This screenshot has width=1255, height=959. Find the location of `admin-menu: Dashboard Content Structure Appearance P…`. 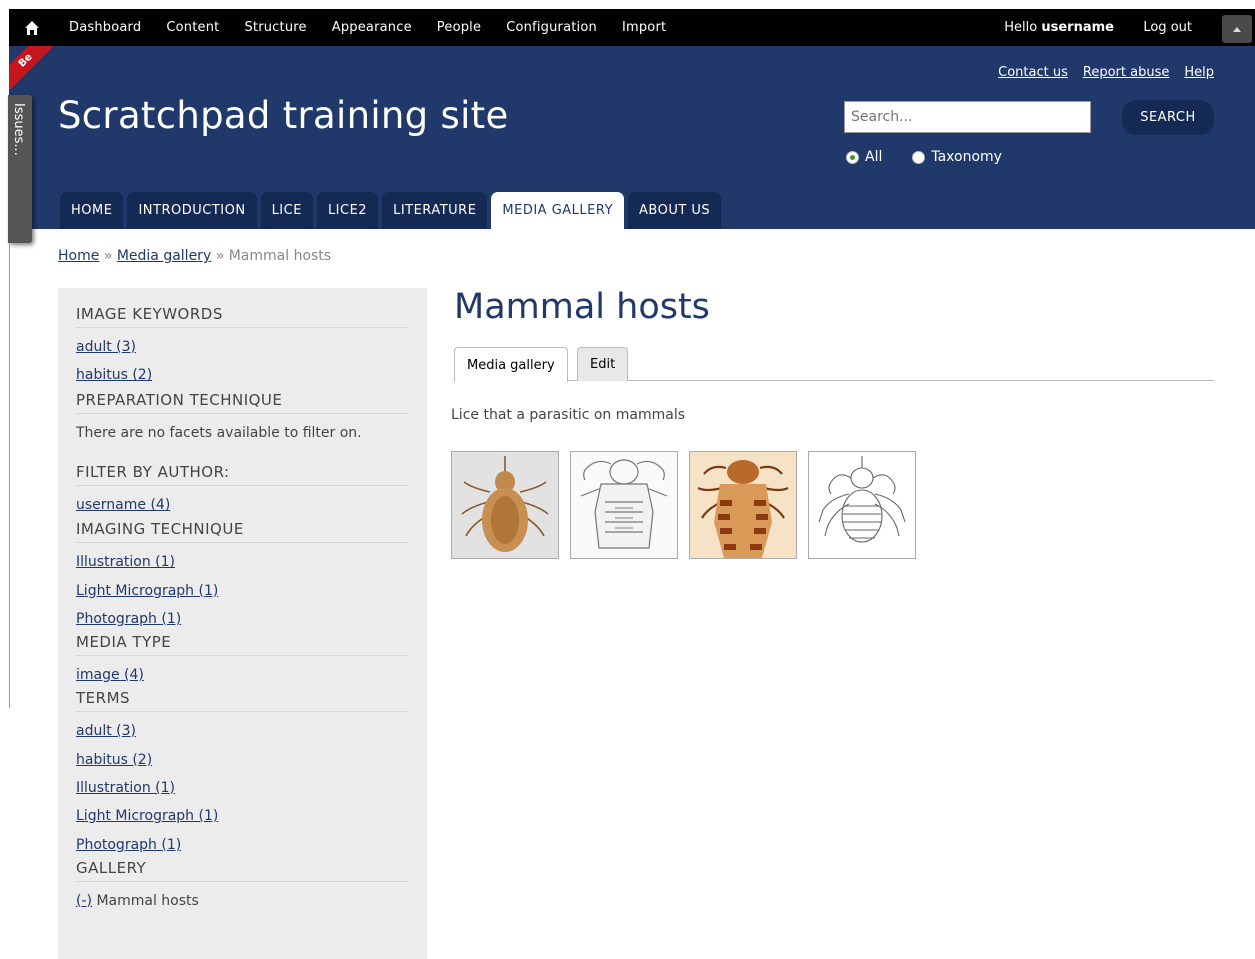

admin-menu: Dashboard Content Structure Appearance P… is located at coordinates (380, 27).